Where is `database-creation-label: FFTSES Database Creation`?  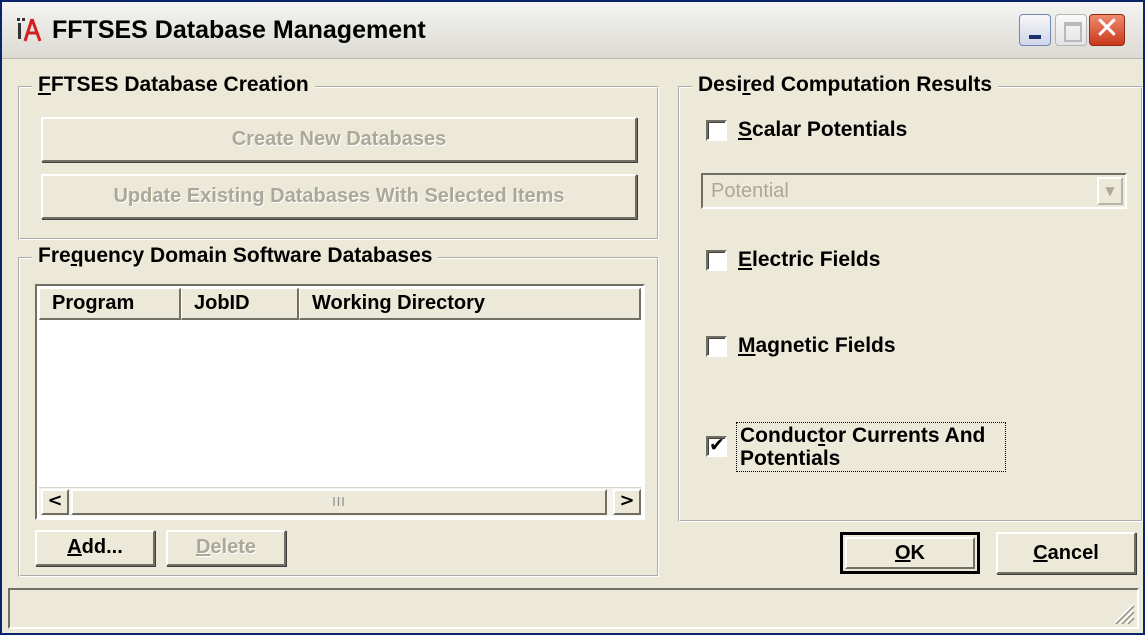 database-creation-label: FFTSES Database Creation is located at coordinates (173, 85).